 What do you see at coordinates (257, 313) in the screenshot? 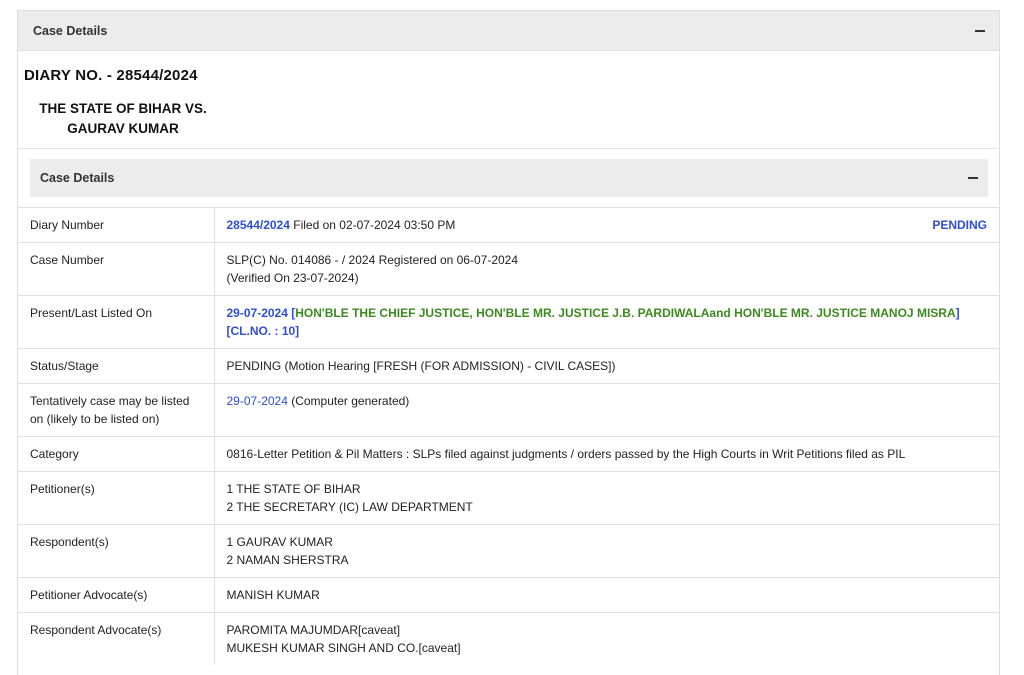
I see `listed-date: 29-07-2024` at bounding box center [257, 313].